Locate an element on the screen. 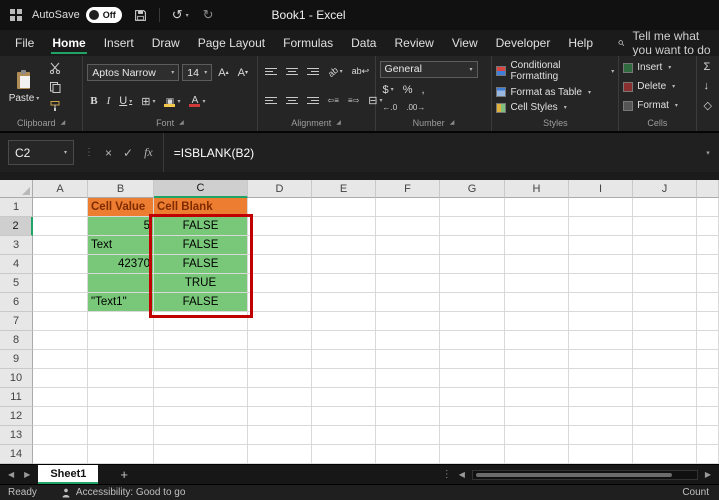  row-header-4: 4 is located at coordinates (16, 264).